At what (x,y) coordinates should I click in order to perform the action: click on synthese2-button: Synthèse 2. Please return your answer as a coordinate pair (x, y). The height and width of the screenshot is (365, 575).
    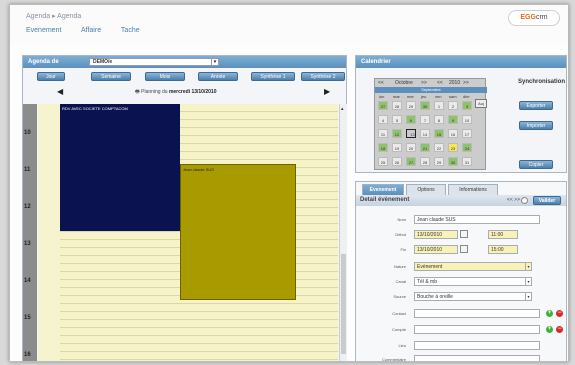
    Looking at the image, I should click on (323, 76).